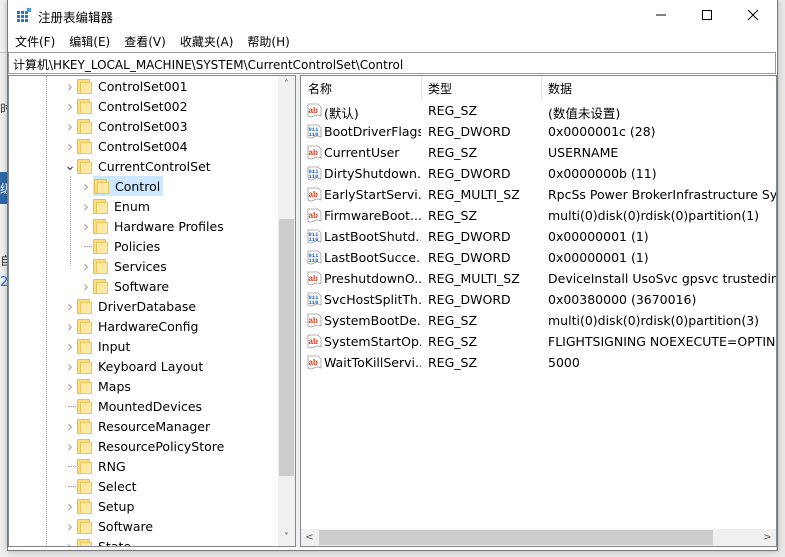 This screenshot has height=557, width=785. I want to click on value-row: ab CurrentUser REG_SZ USERNAME, so click(538, 152).